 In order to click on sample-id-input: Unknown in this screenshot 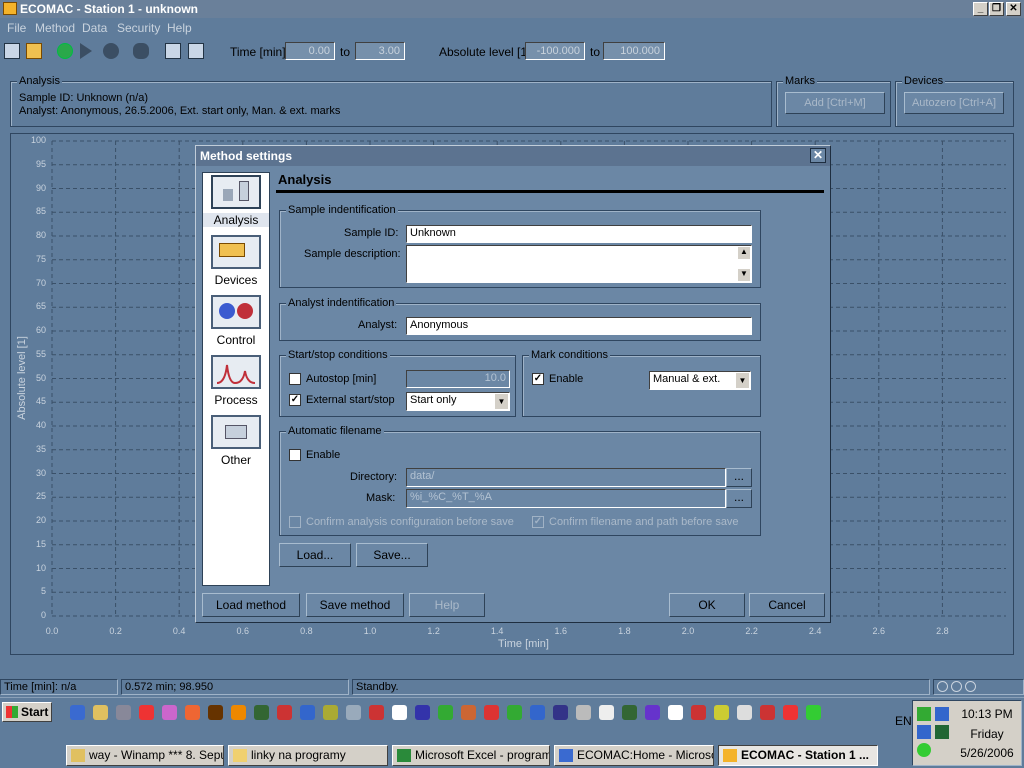, I will do `click(579, 234)`.